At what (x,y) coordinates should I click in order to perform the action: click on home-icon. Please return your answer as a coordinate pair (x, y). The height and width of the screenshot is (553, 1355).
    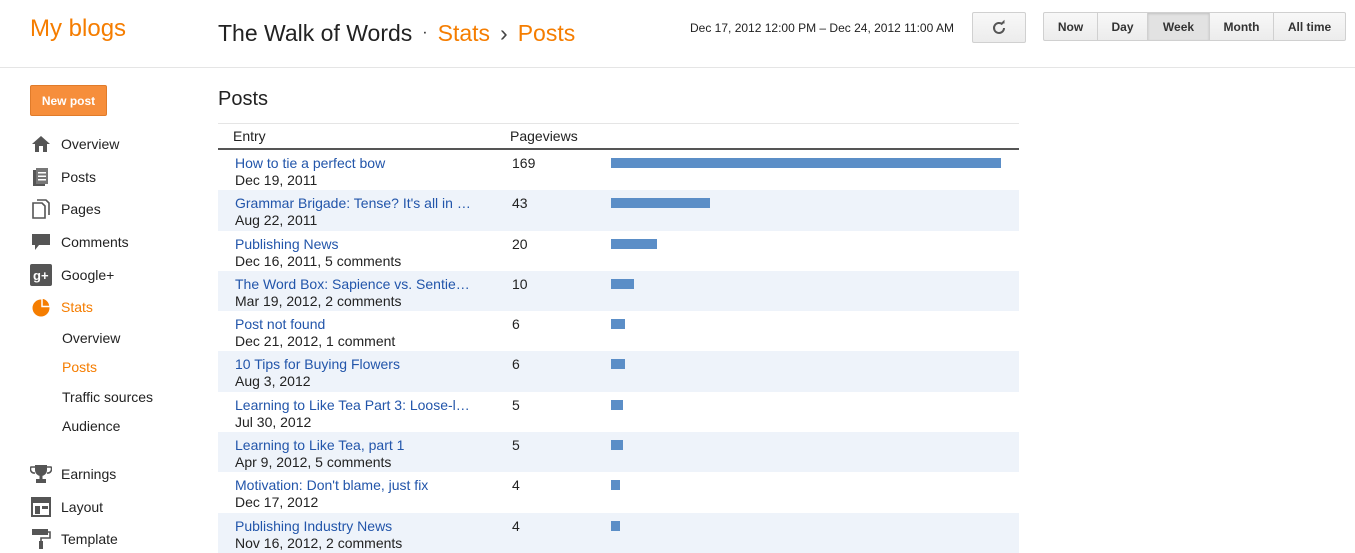
    Looking at the image, I should click on (41, 144).